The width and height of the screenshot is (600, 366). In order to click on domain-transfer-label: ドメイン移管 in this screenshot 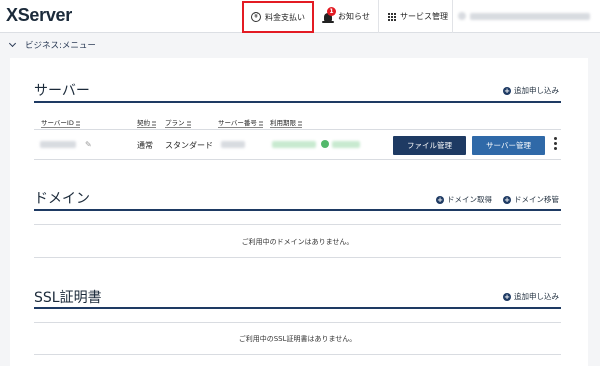, I will do `click(536, 199)`.